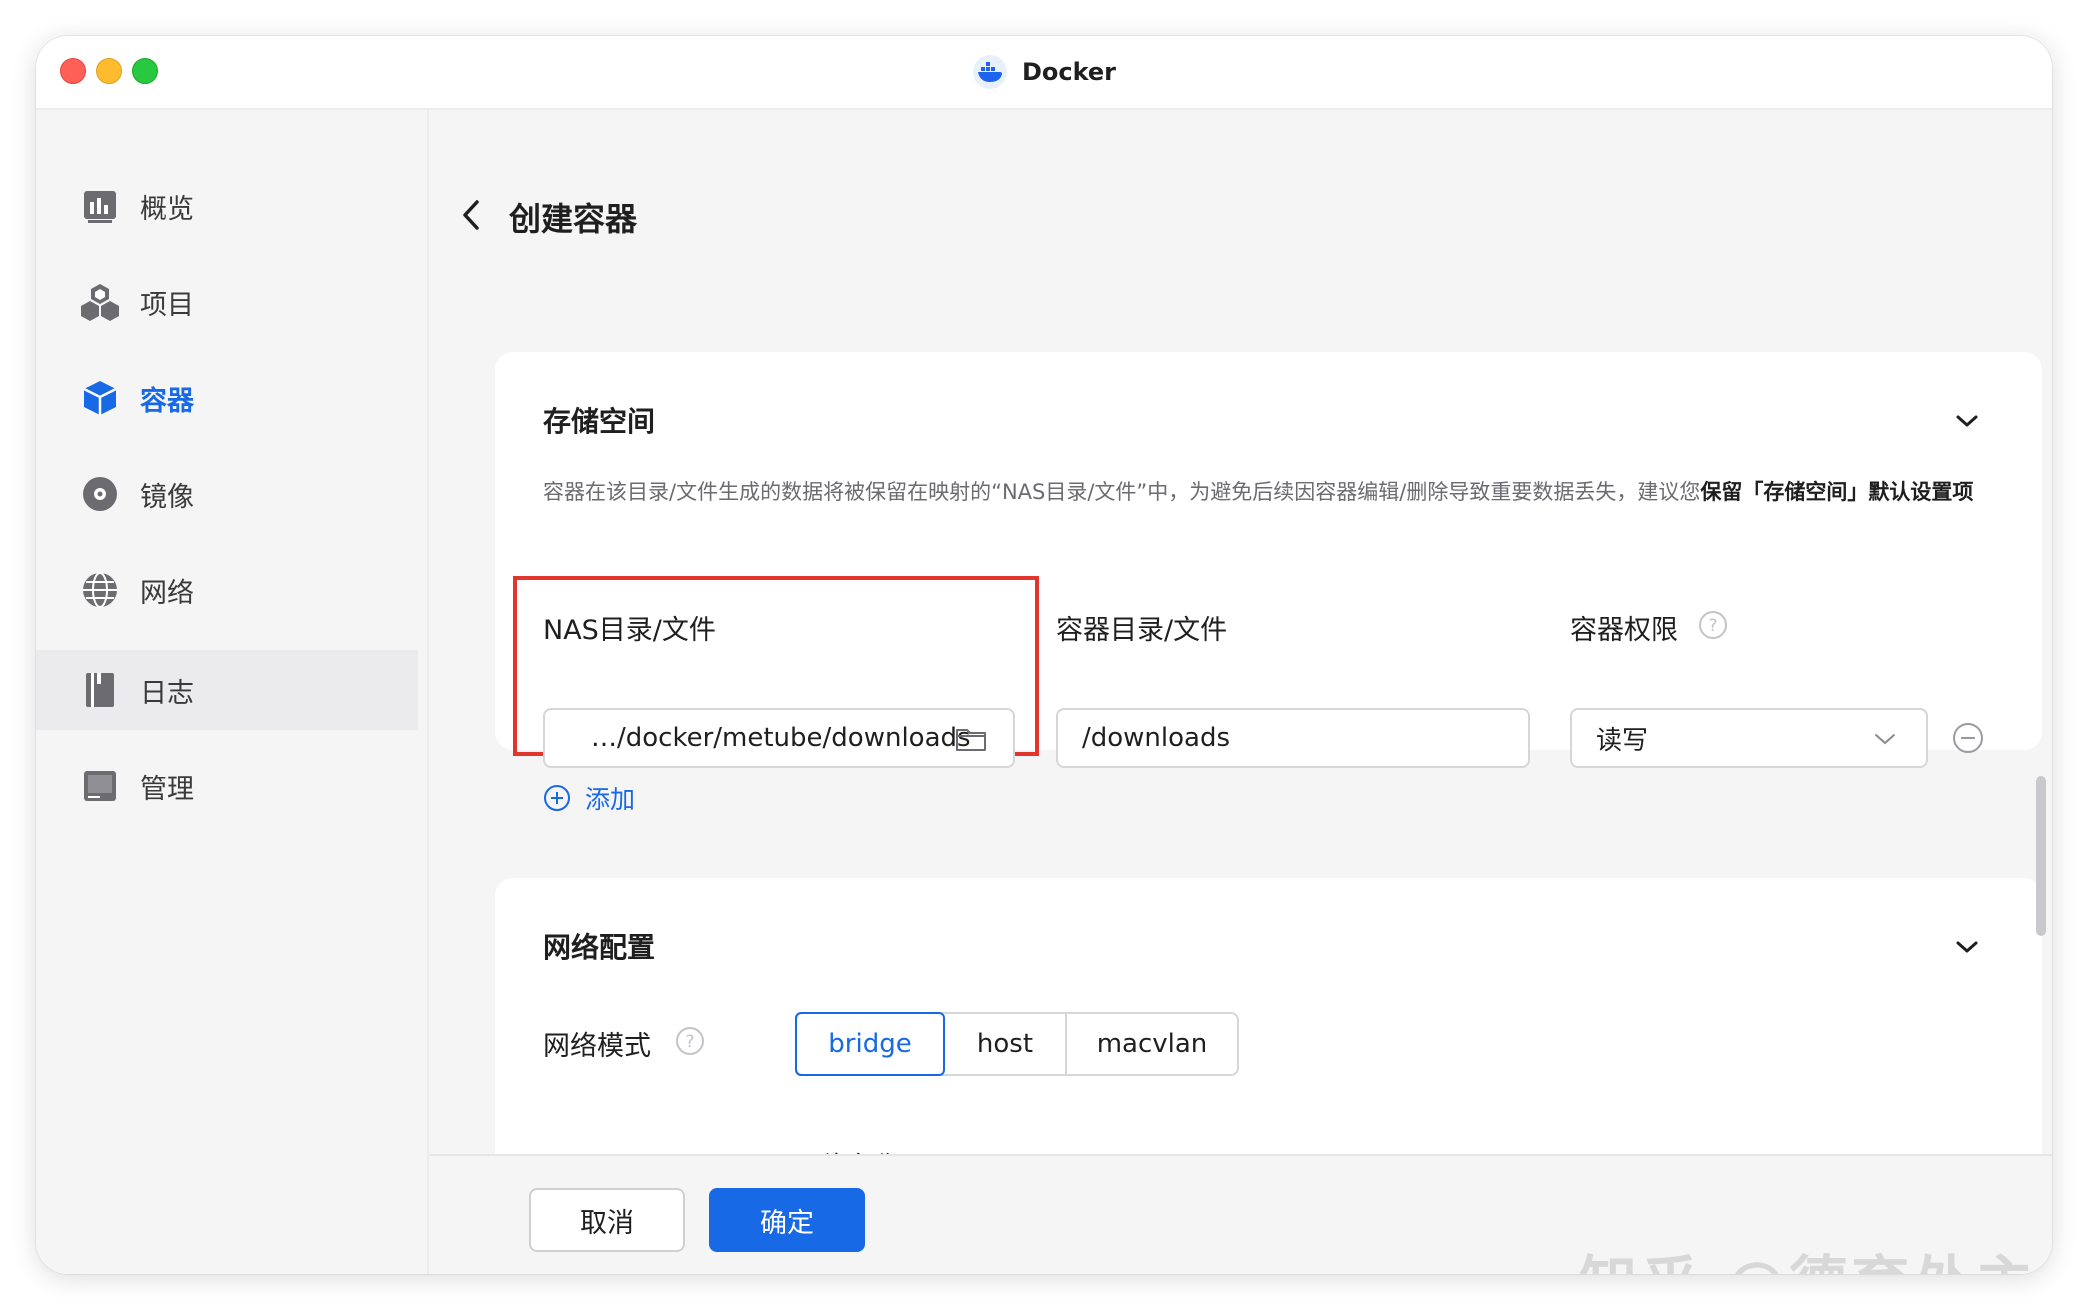 The image size is (2088, 1310). I want to click on title-bar: Docker, so click(1044, 73).